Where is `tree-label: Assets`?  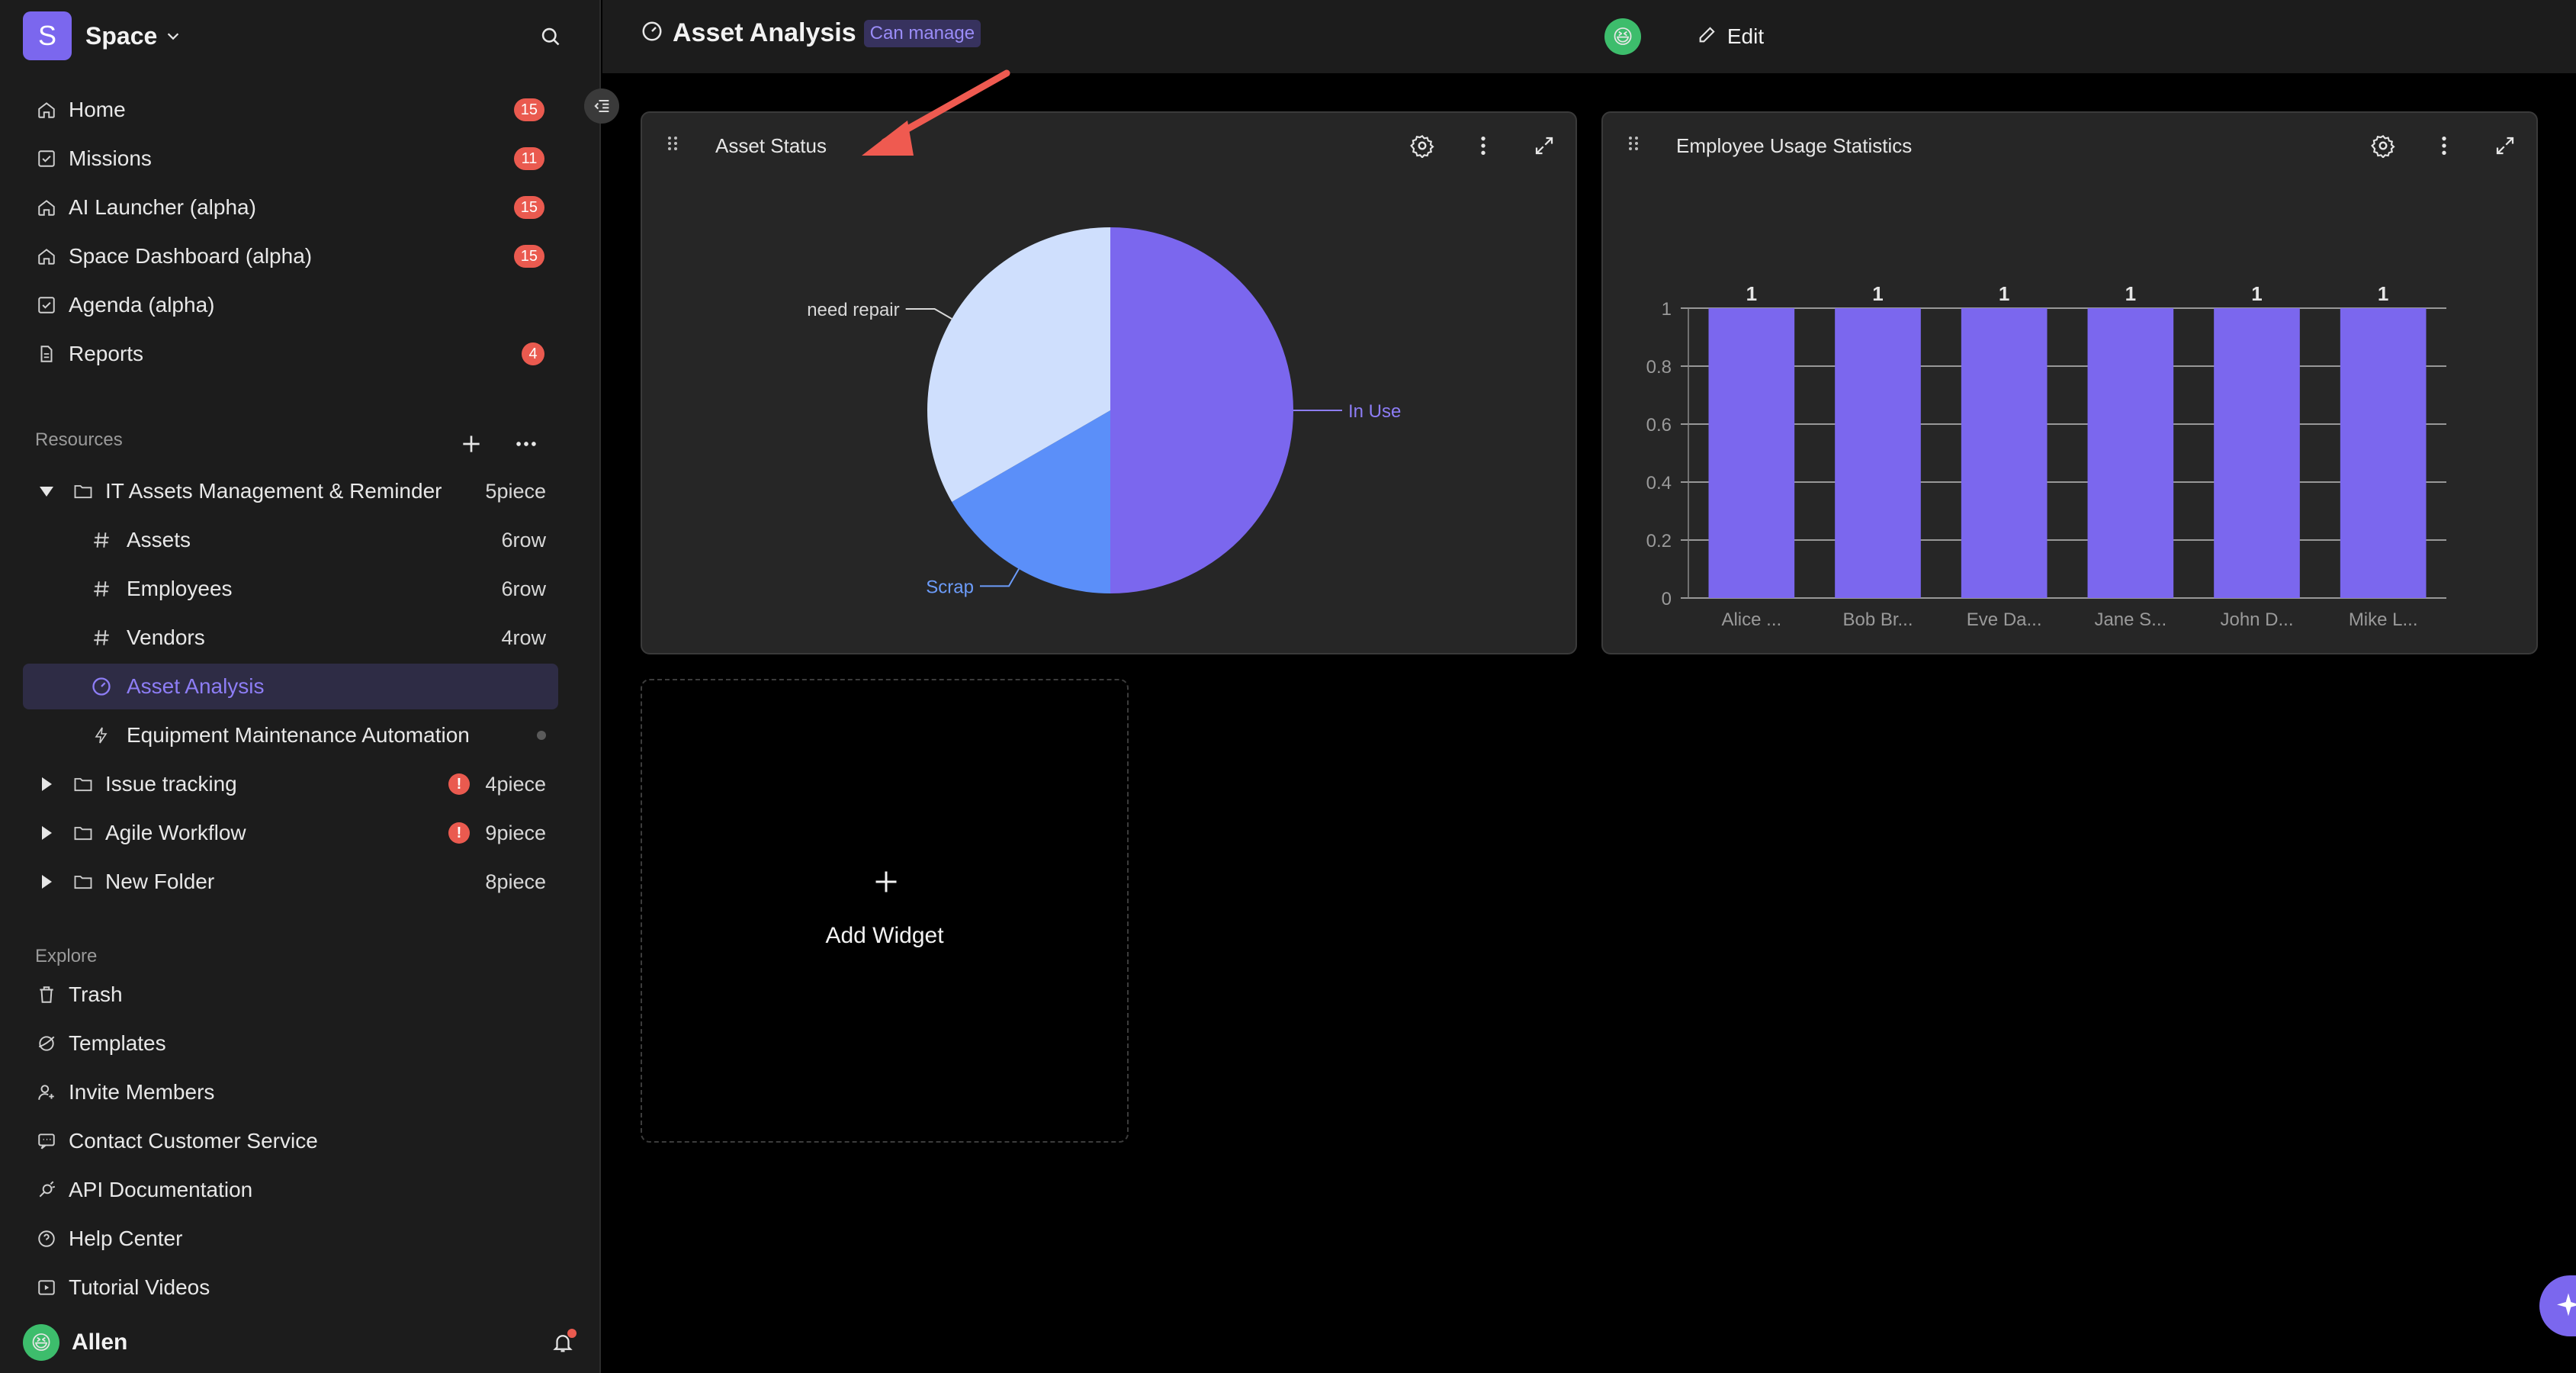
tree-label: Assets is located at coordinates (159, 539).